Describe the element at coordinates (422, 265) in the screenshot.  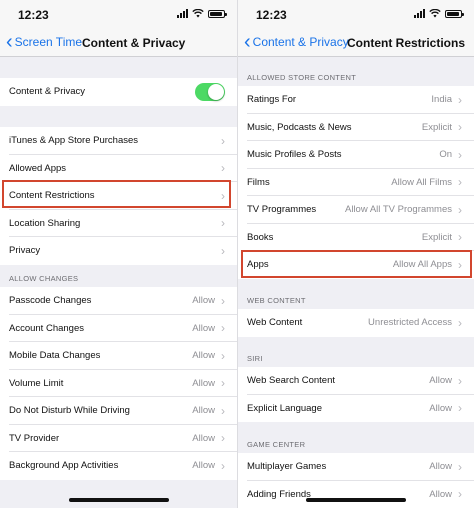
I see `row-value: Allow All Apps` at that location.